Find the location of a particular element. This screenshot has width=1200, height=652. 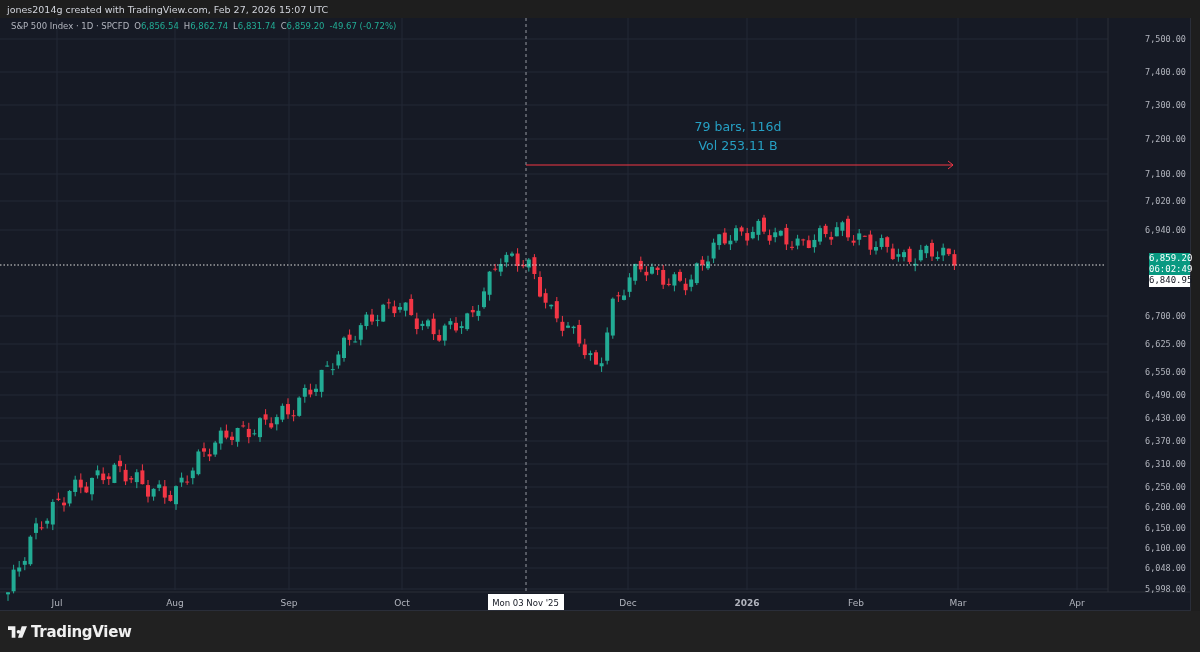

price-axis-label: 6,048.00 is located at coordinates (1165, 568).